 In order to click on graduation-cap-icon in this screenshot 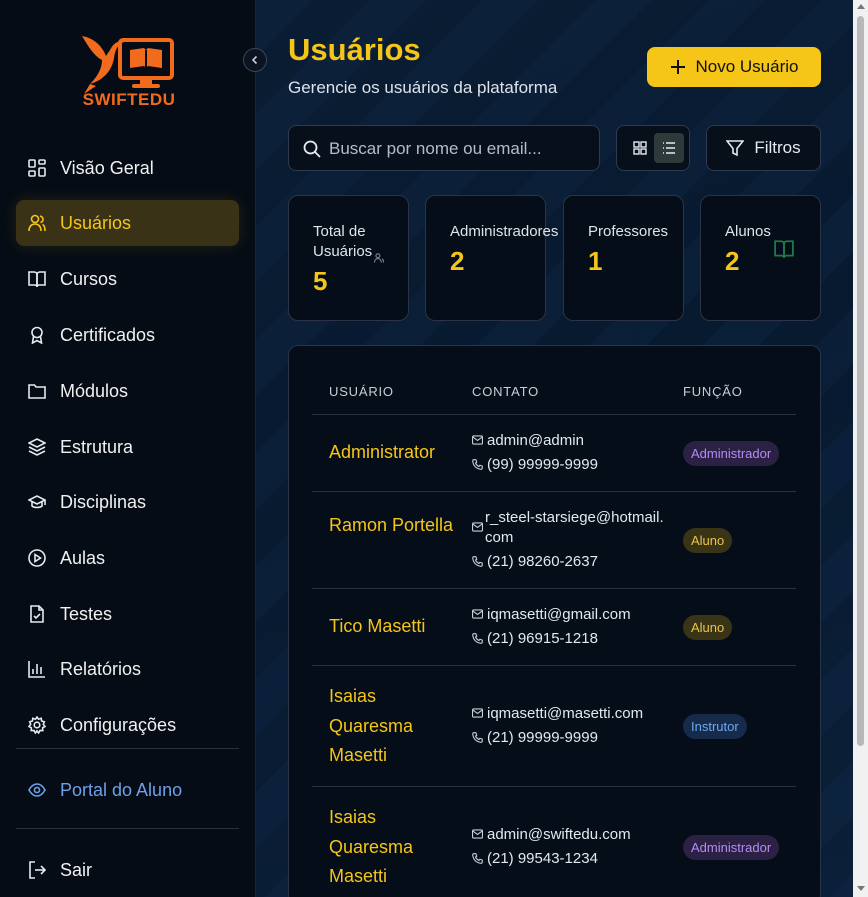, I will do `click(37, 502)`.